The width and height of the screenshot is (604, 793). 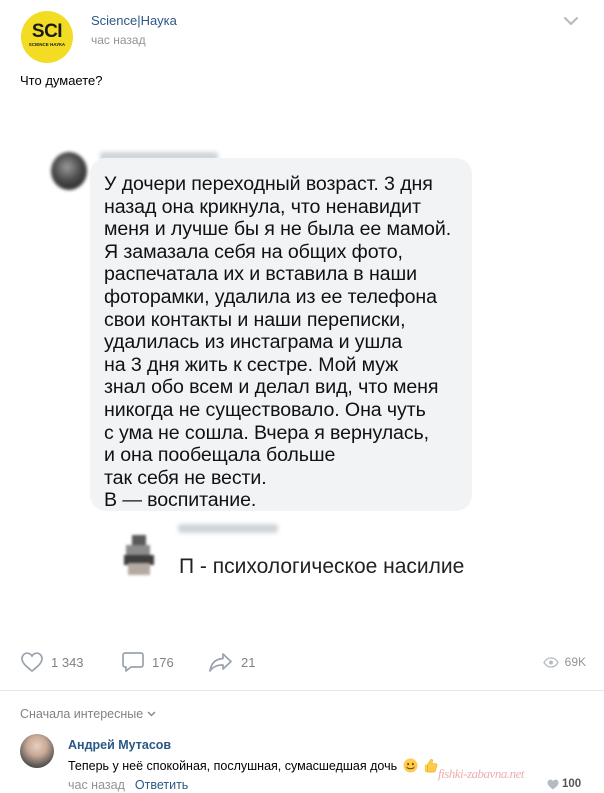 What do you see at coordinates (255, 319) in the screenshot?
I see `message-line: свои контакты и наши переписки,` at bounding box center [255, 319].